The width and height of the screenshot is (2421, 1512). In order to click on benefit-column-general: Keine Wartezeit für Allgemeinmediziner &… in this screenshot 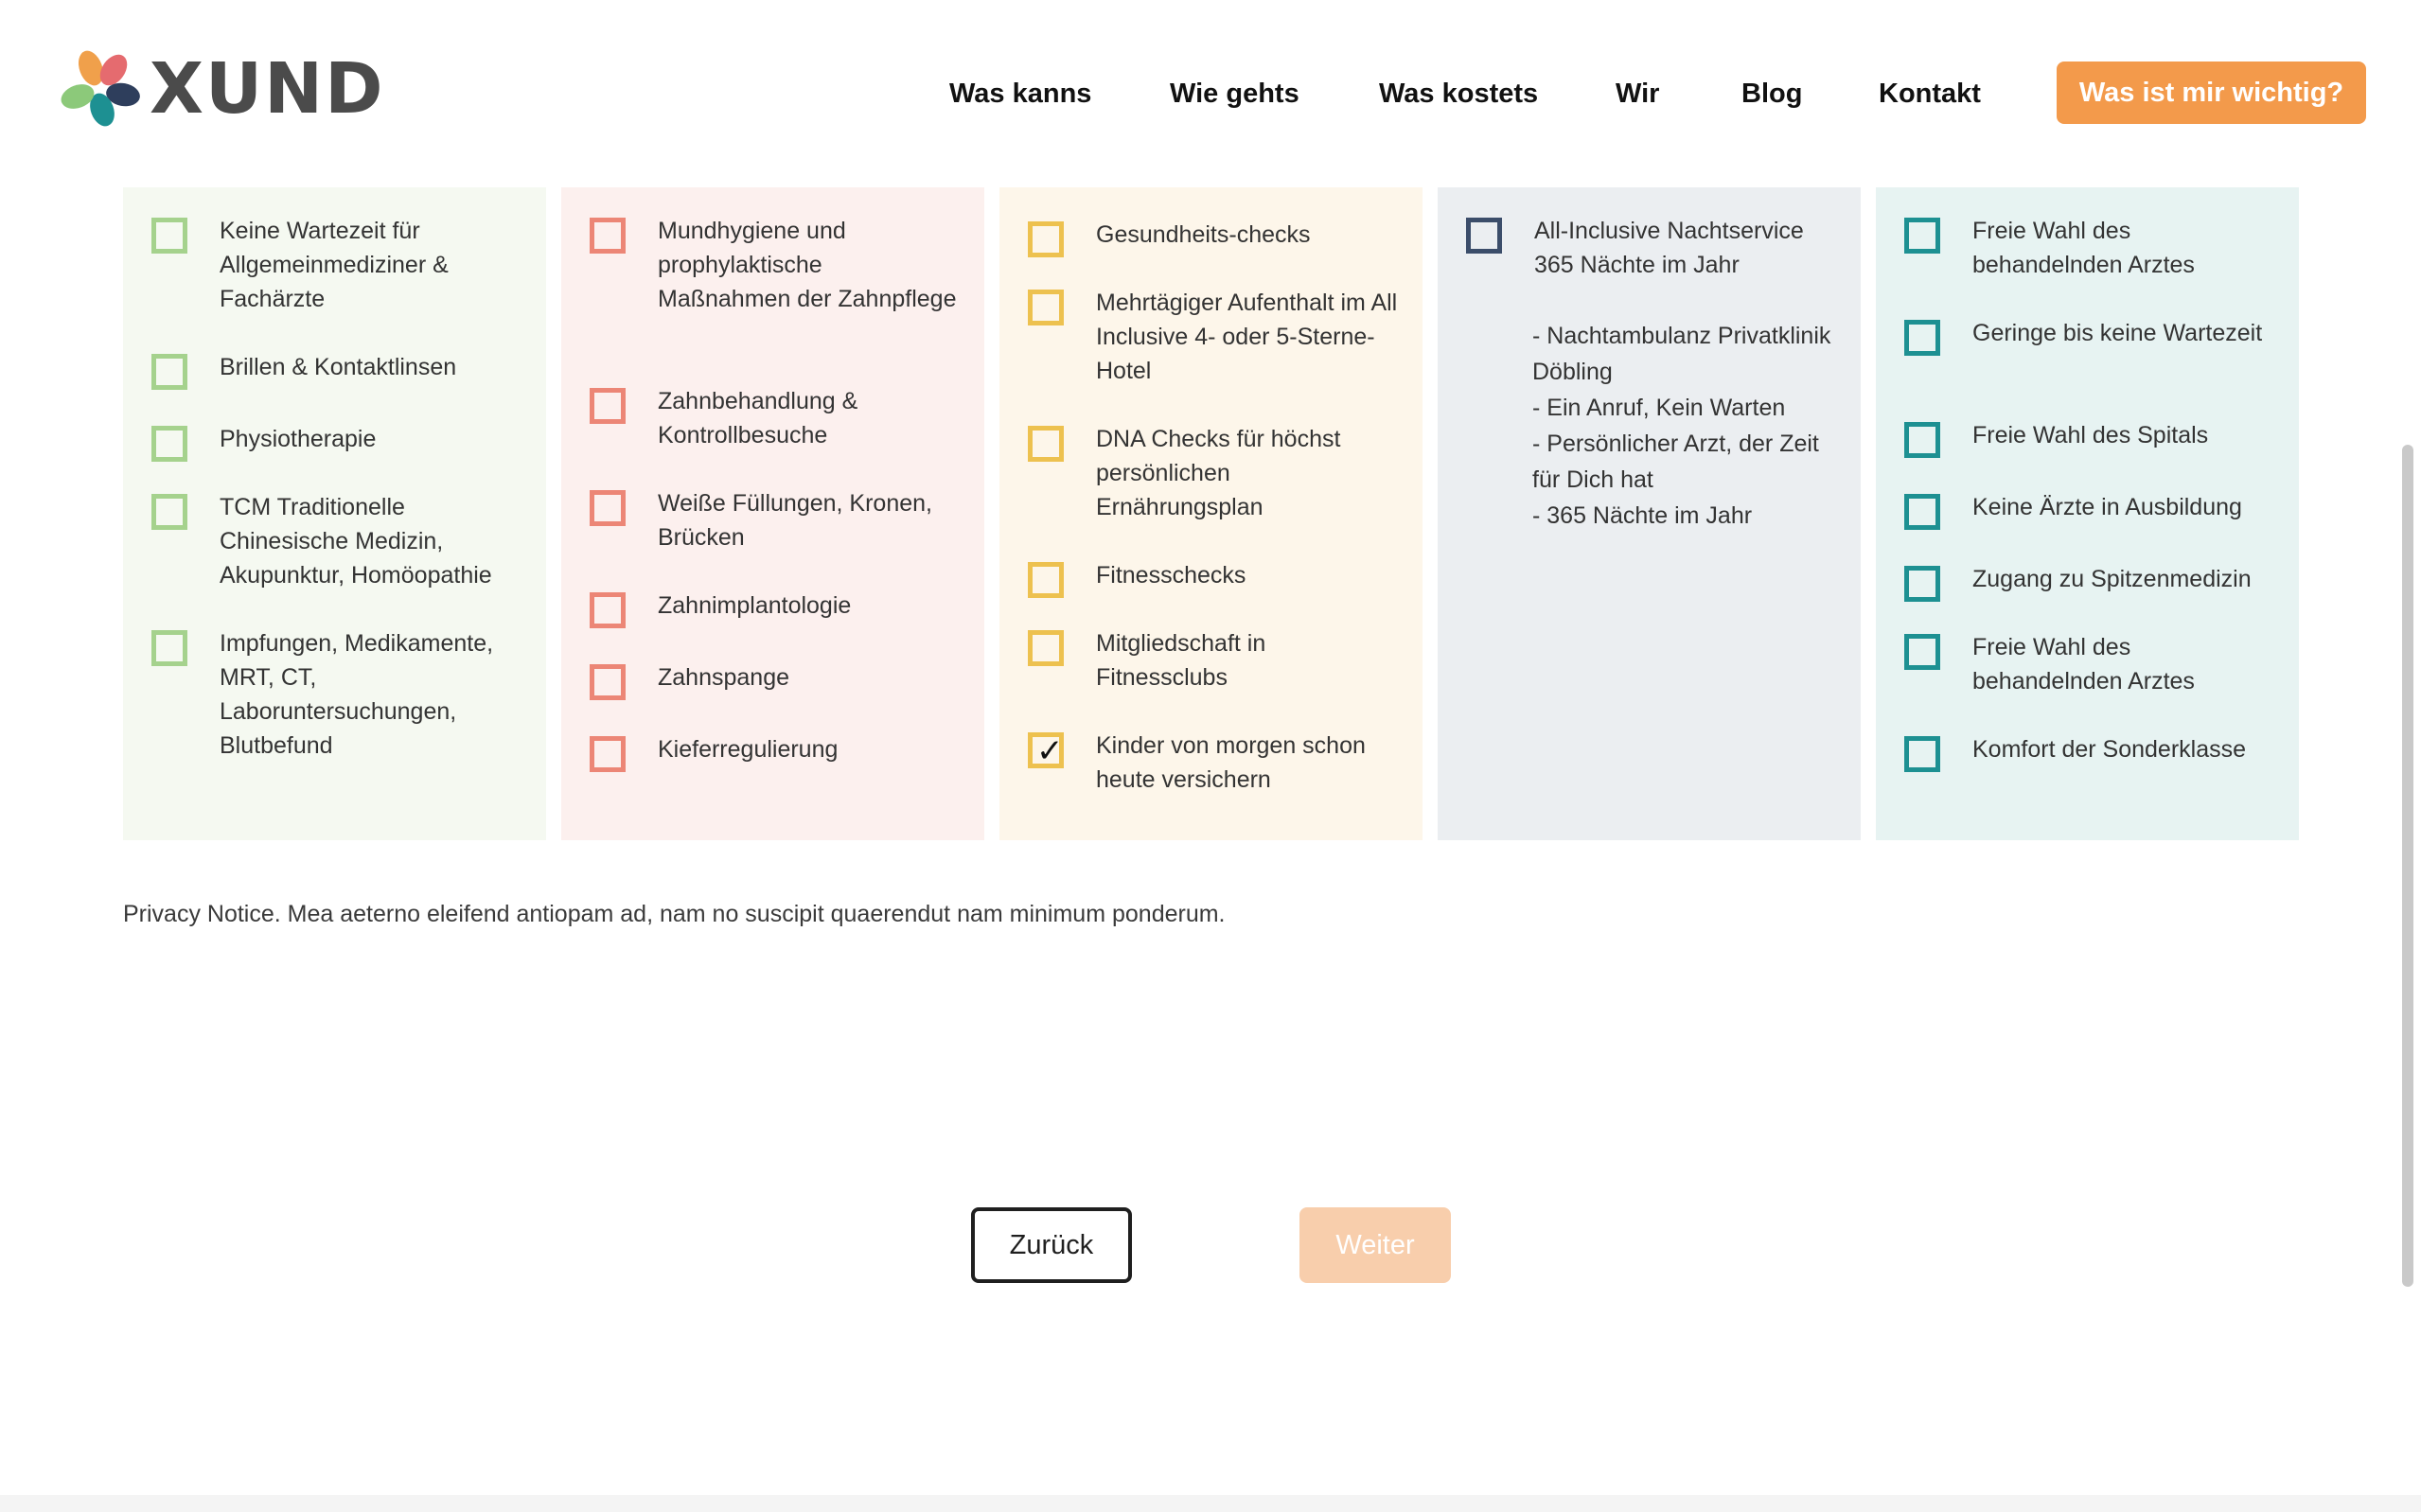, I will do `click(334, 513)`.